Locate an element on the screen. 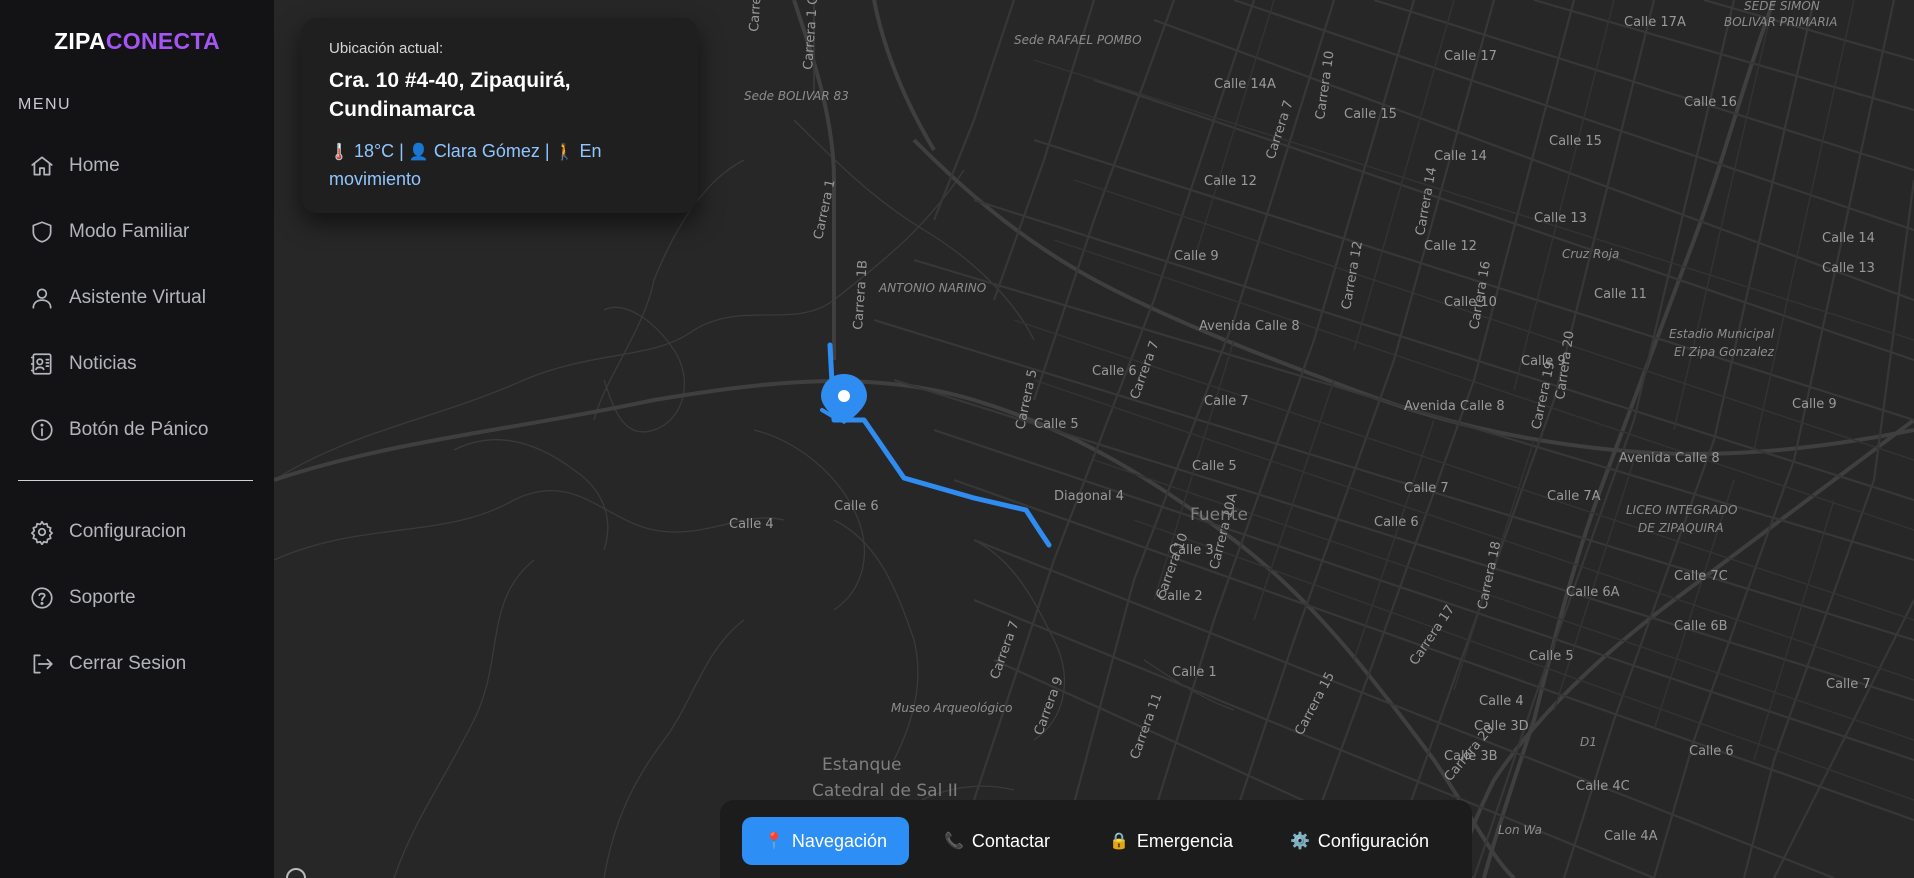 This screenshot has width=1914, height=878. svg-text: Calle 11 is located at coordinates (1620, 294).